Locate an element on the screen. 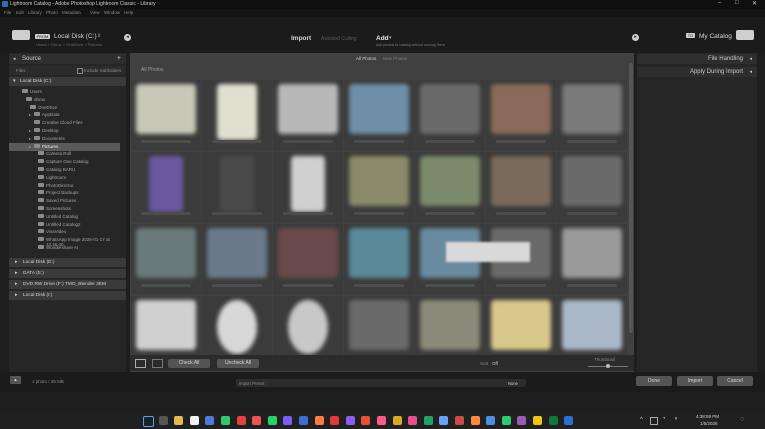 The image size is (765, 429). wifi-icon: ◔ is located at coordinates (664, 419).